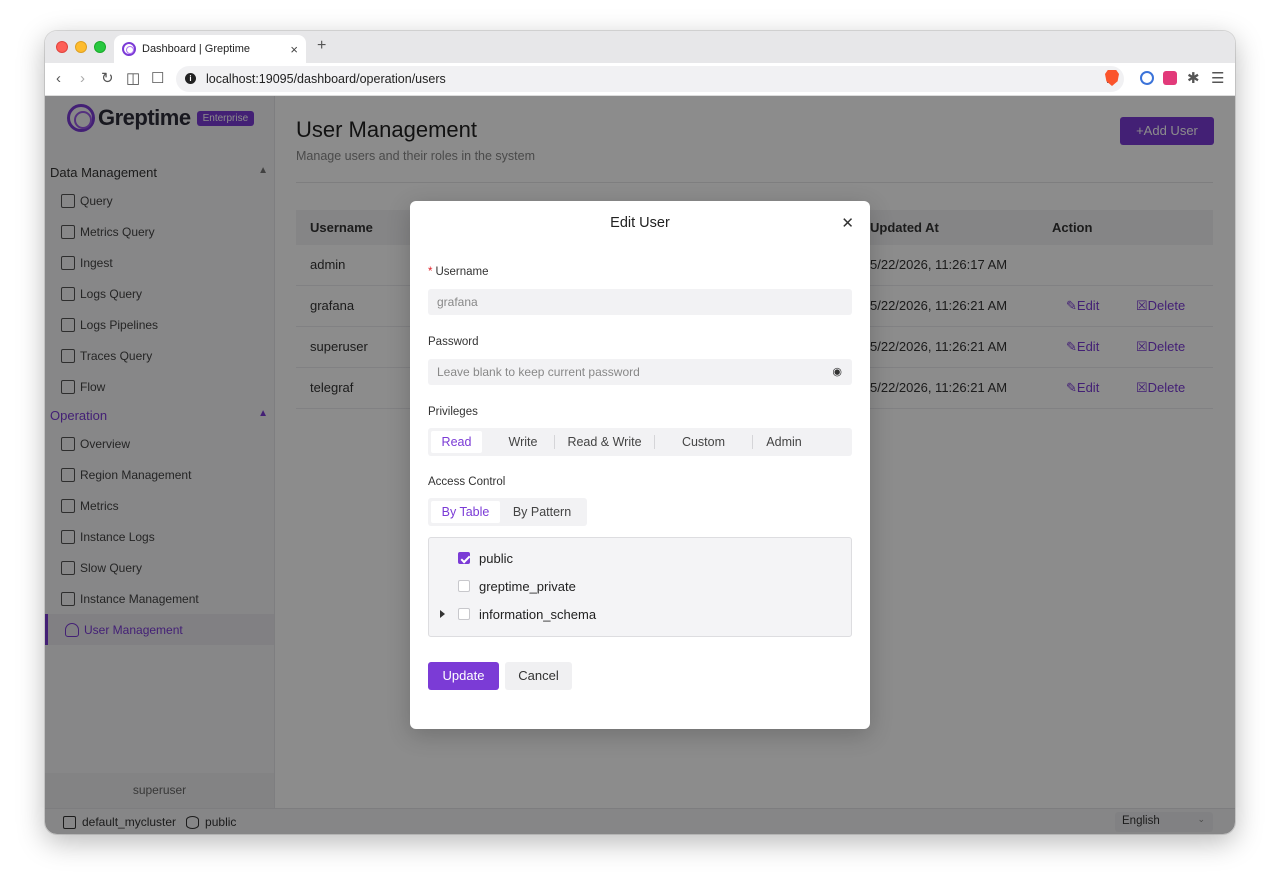 The height and width of the screenshot is (894, 1280). Describe the element at coordinates (640, 223) in the screenshot. I see `dialog-title: Edit User` at that location.